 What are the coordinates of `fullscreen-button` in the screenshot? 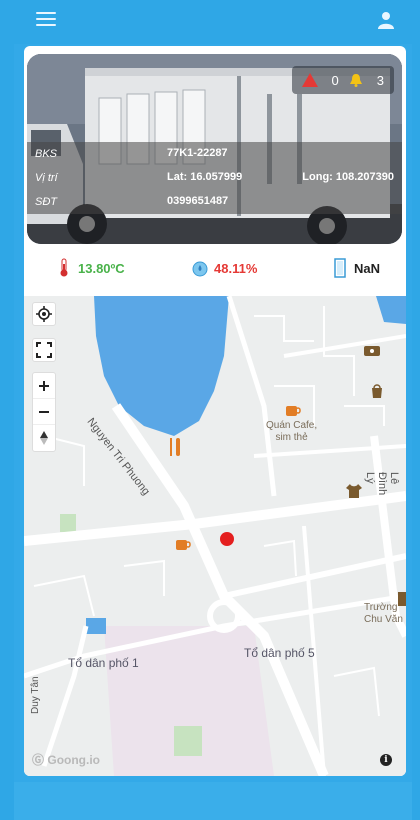 It's located at (44, 350).